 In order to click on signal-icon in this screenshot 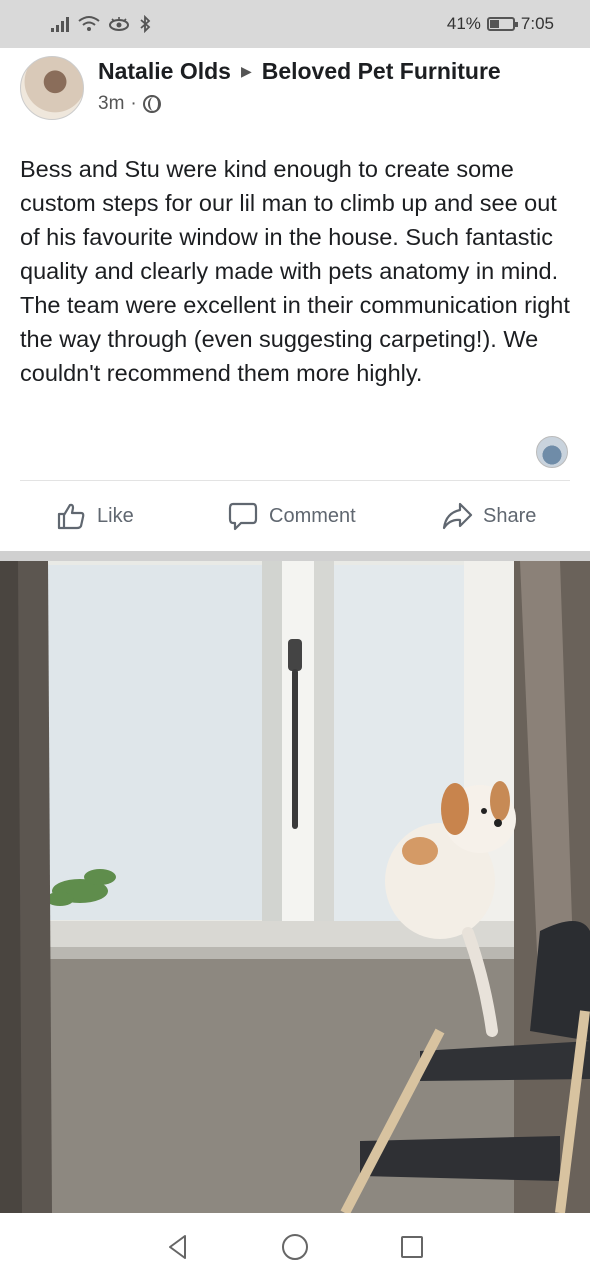, I will do `click(60, 24)`.